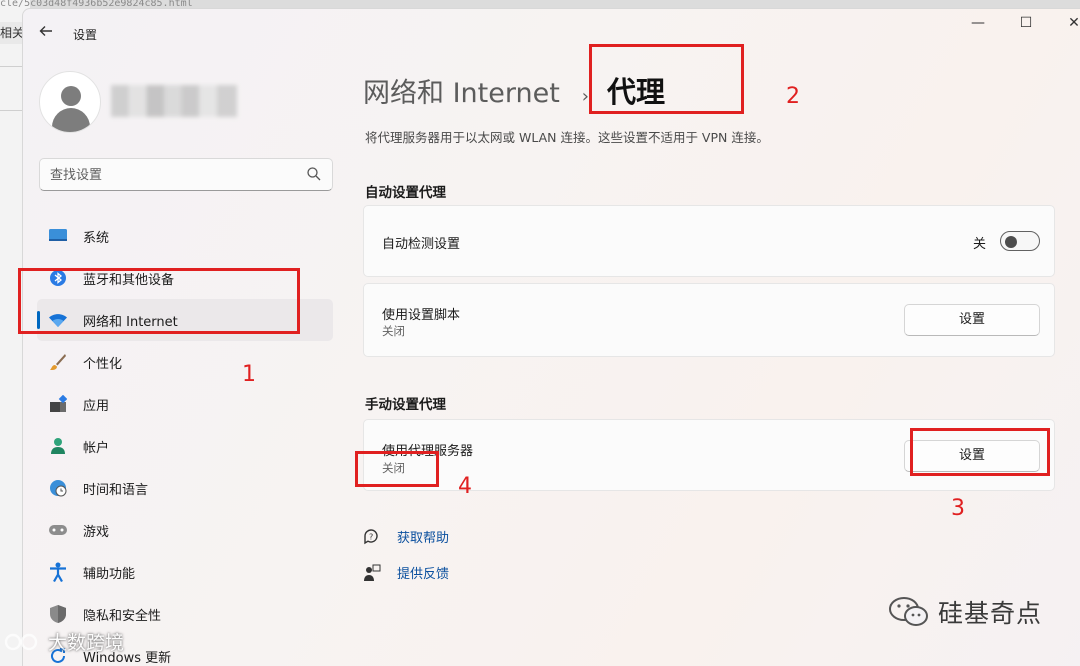 This screenshot has width=1080, height=666. I want to click on brand-logo-icon, so click(21, 641).